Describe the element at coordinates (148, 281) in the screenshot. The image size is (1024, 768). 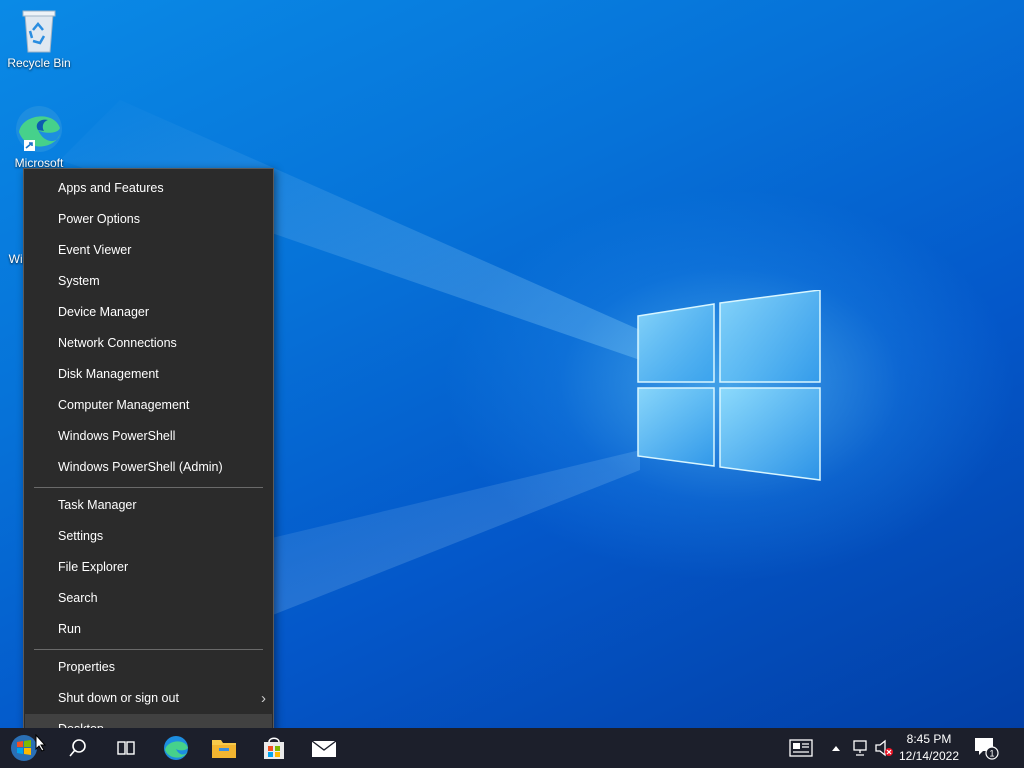
I see `menu-item-system: System` at that location.